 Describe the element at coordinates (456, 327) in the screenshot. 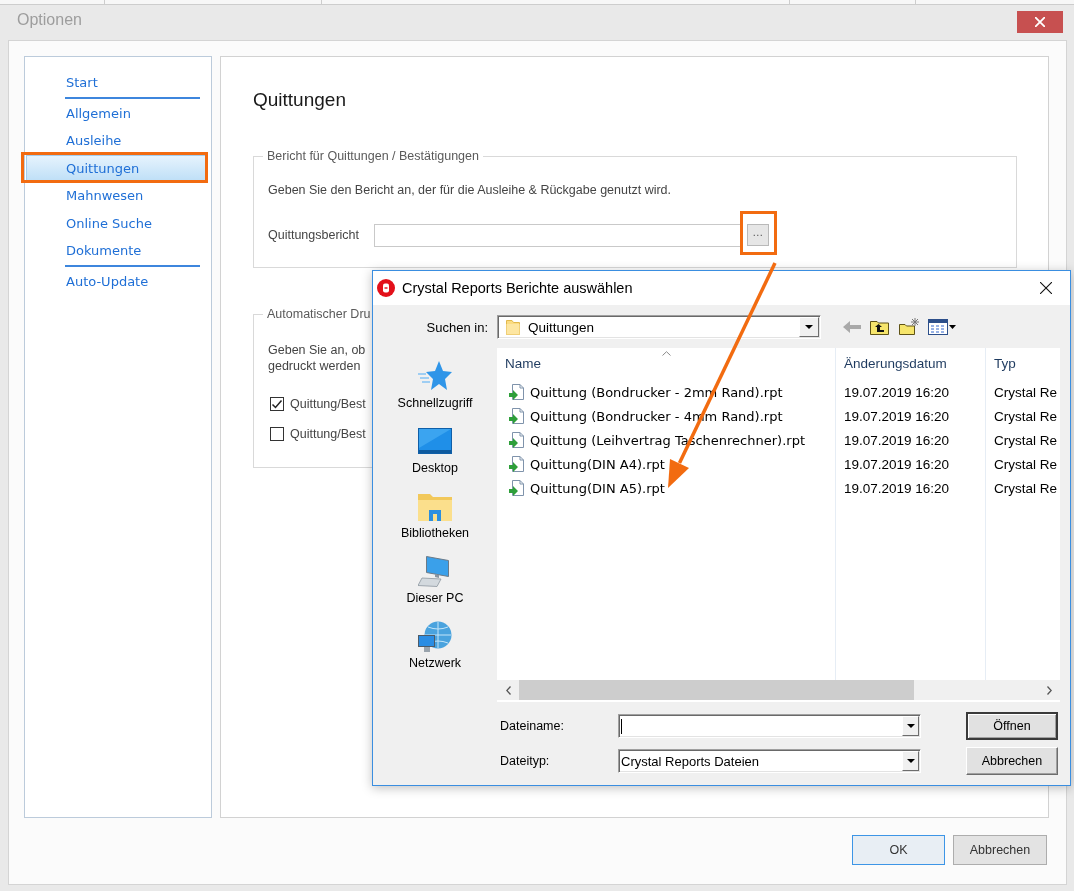

I see `field-label: Suchen in:` at that location.